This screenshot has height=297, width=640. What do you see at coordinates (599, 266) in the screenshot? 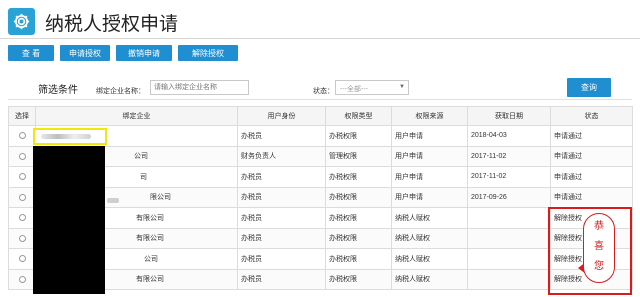
I see `annotation-char: 您` at bounding box center [599, 266].